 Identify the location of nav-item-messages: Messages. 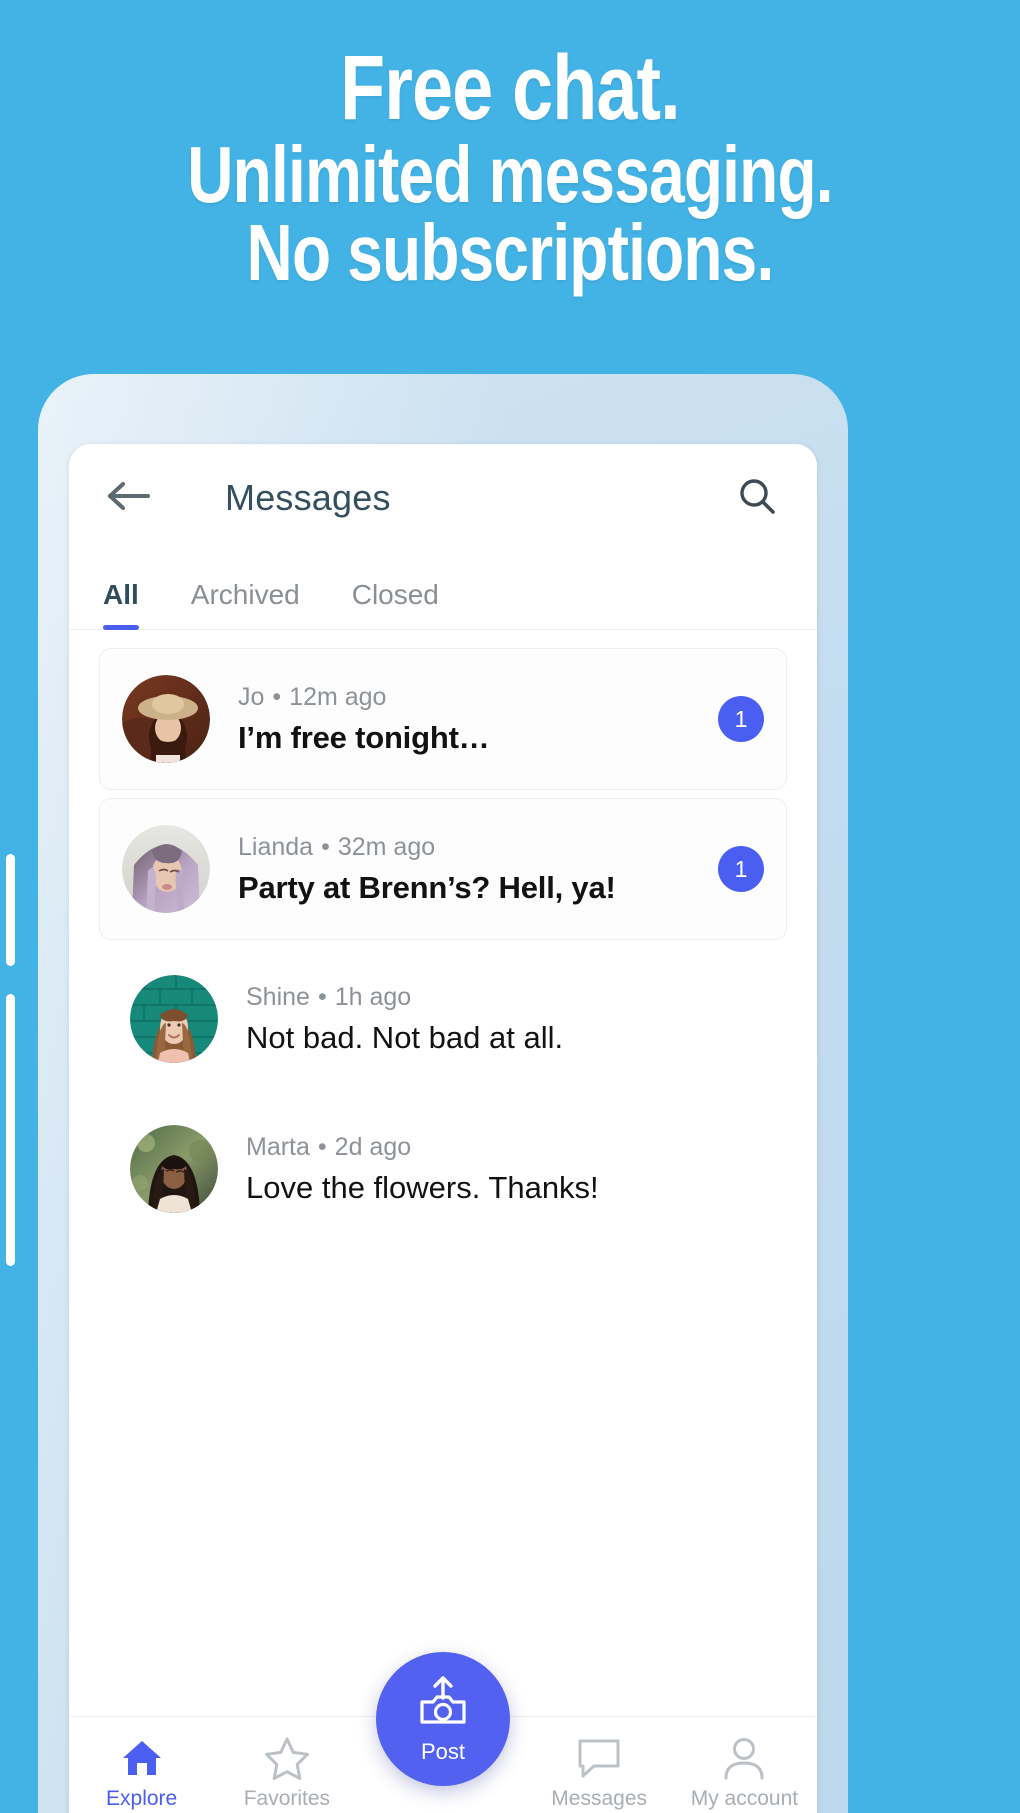
(599, 1773).